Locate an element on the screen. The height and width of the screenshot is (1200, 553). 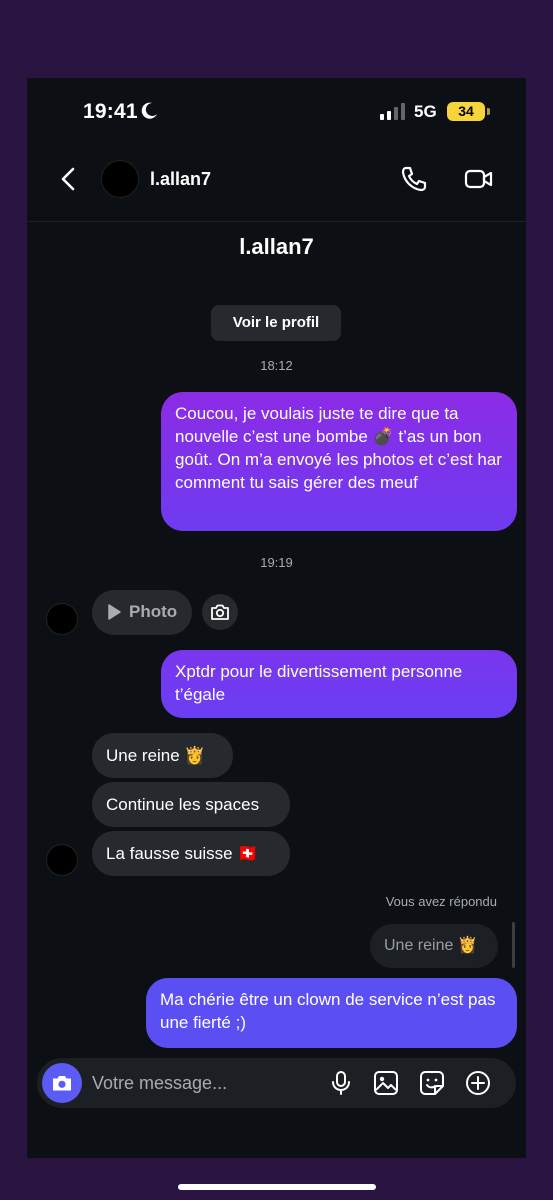
video-icon is located at coordinates (479, 179).